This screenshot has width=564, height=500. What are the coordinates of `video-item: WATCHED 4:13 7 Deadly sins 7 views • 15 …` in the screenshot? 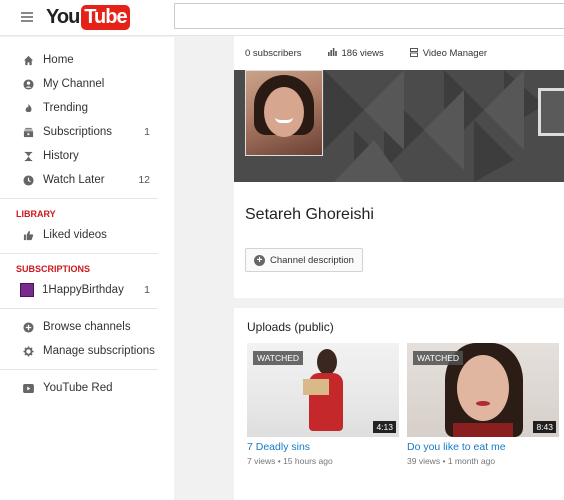 It's located at (323, 404).